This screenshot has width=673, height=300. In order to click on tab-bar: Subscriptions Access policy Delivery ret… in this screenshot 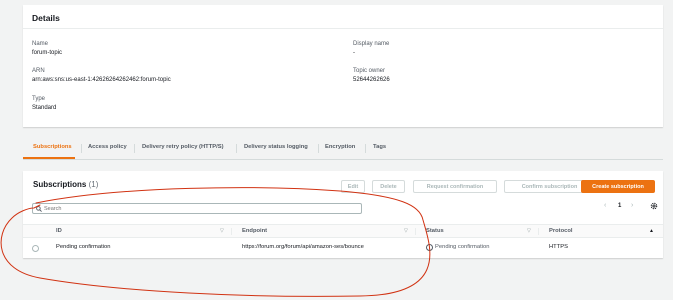, I will do `click(343, 149)`.